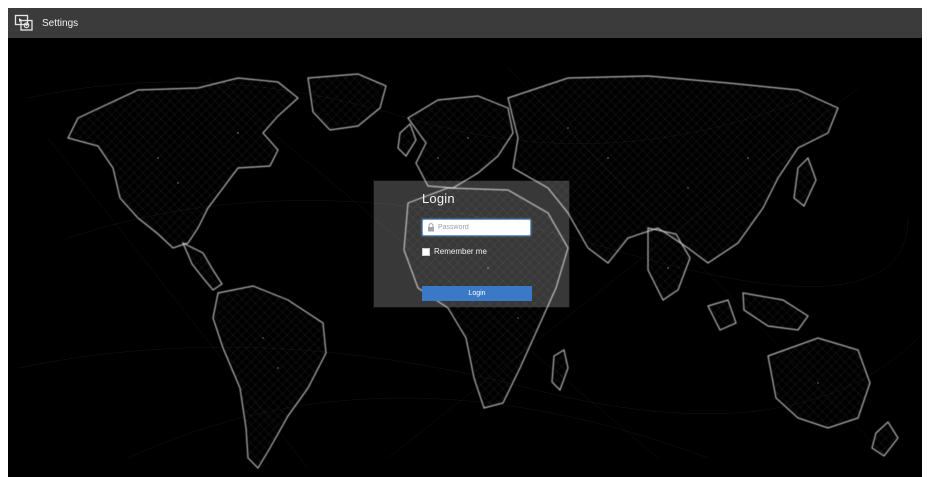 The image size is (930, 477). I want to click on lock-icon, so click(431, 228).